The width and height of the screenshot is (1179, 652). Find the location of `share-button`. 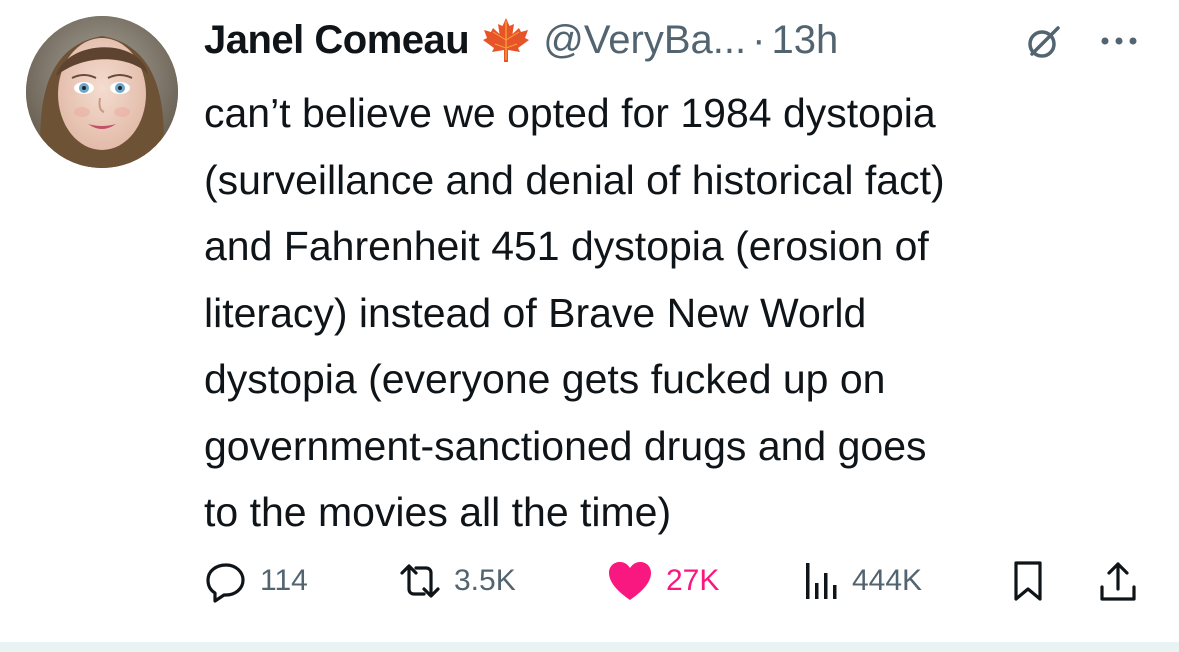

share-button is located at coordinates (1124, 581).